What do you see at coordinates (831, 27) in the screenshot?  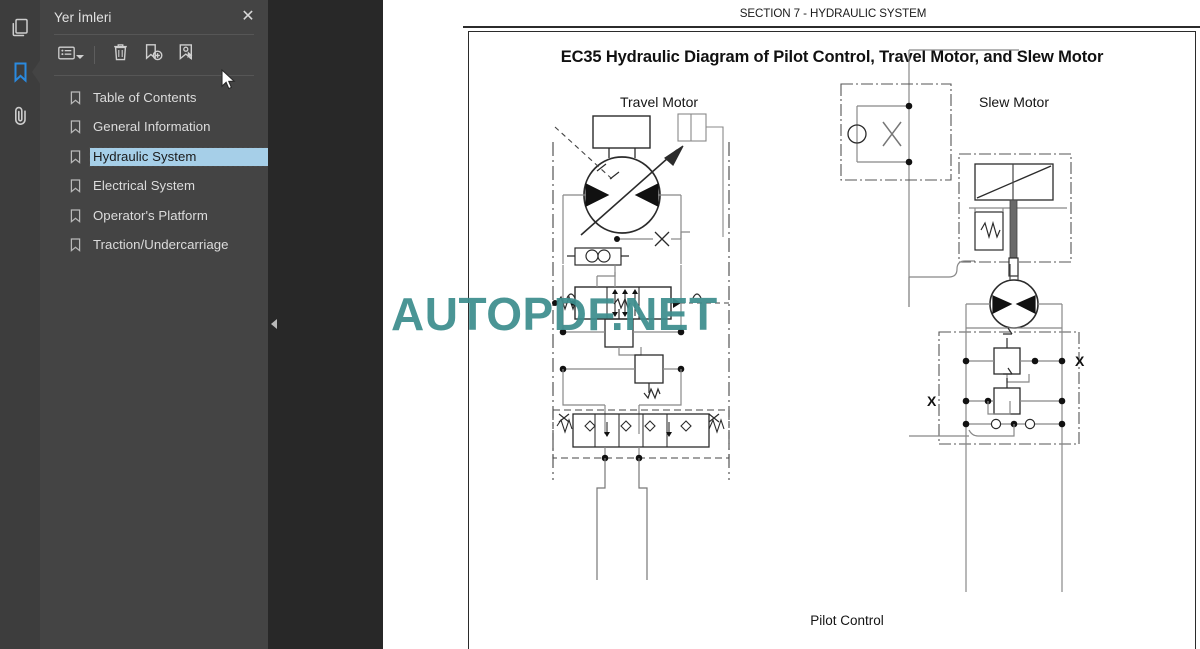 I see `section-header-rule` at bounding box center [831, 27].